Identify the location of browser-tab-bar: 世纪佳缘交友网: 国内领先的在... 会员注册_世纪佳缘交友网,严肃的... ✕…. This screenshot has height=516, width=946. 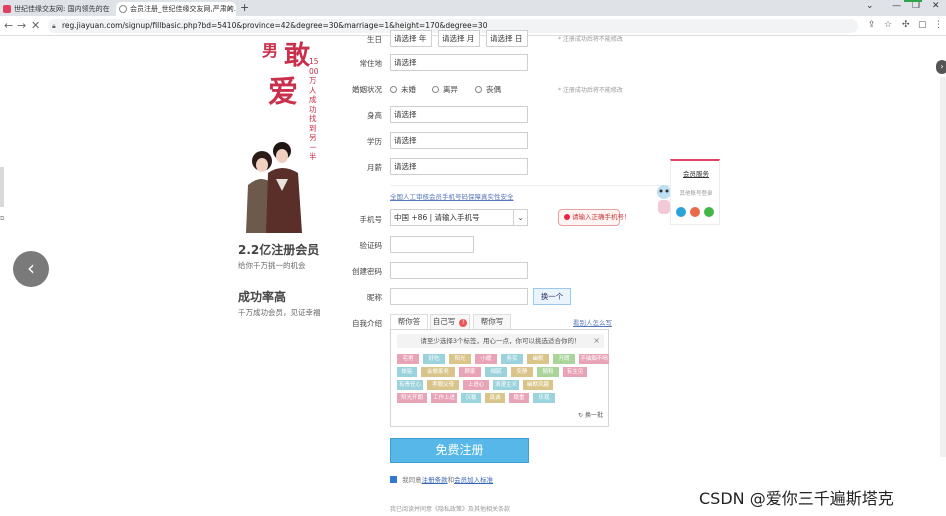
(473, 8).